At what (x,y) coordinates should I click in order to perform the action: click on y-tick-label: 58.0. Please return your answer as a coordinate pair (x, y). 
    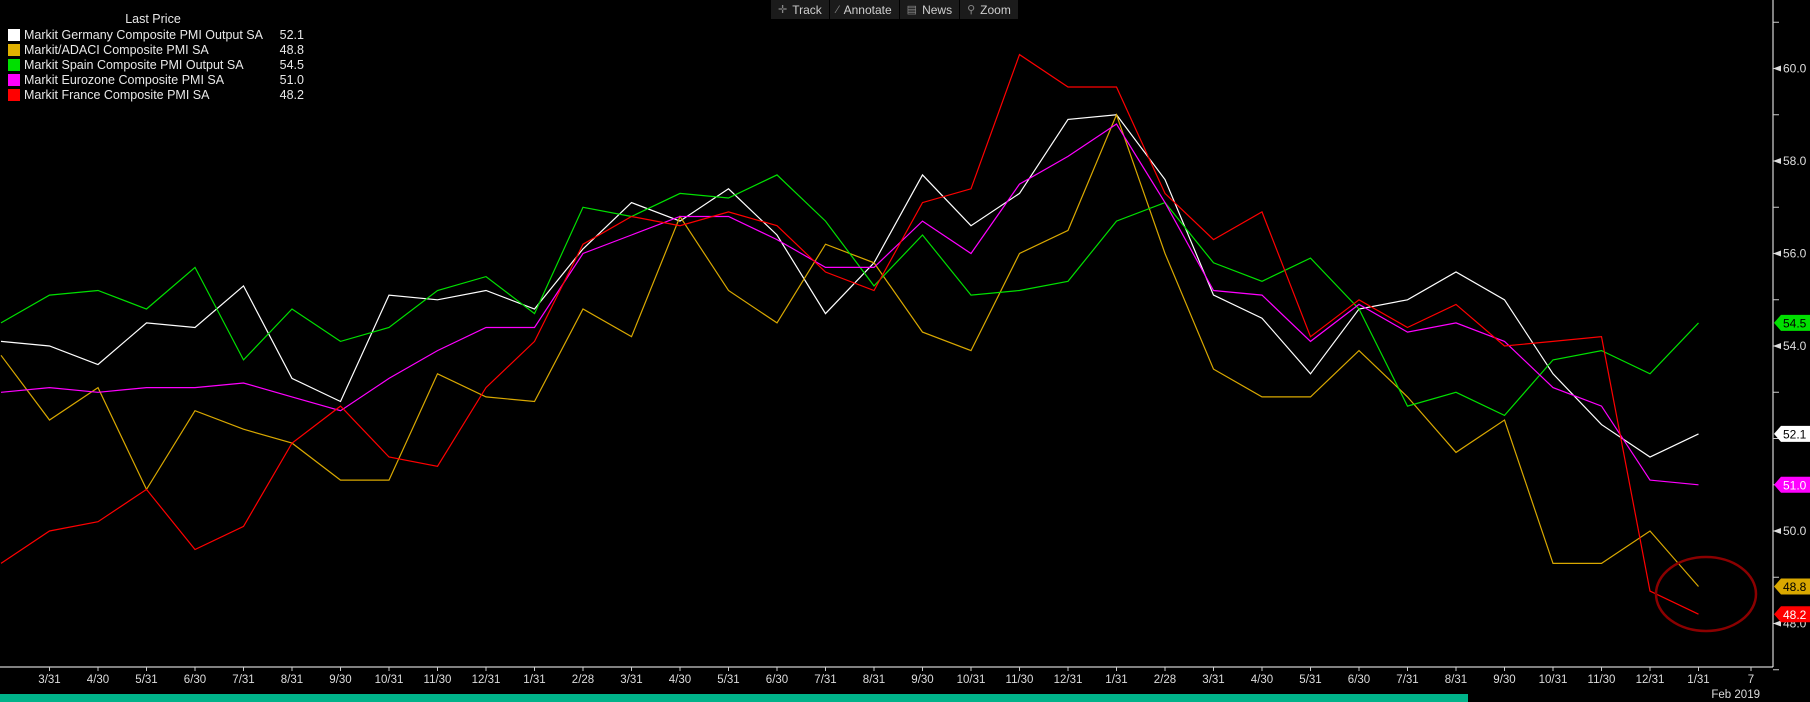
    Looking at the image, I should click on (1795, 161).